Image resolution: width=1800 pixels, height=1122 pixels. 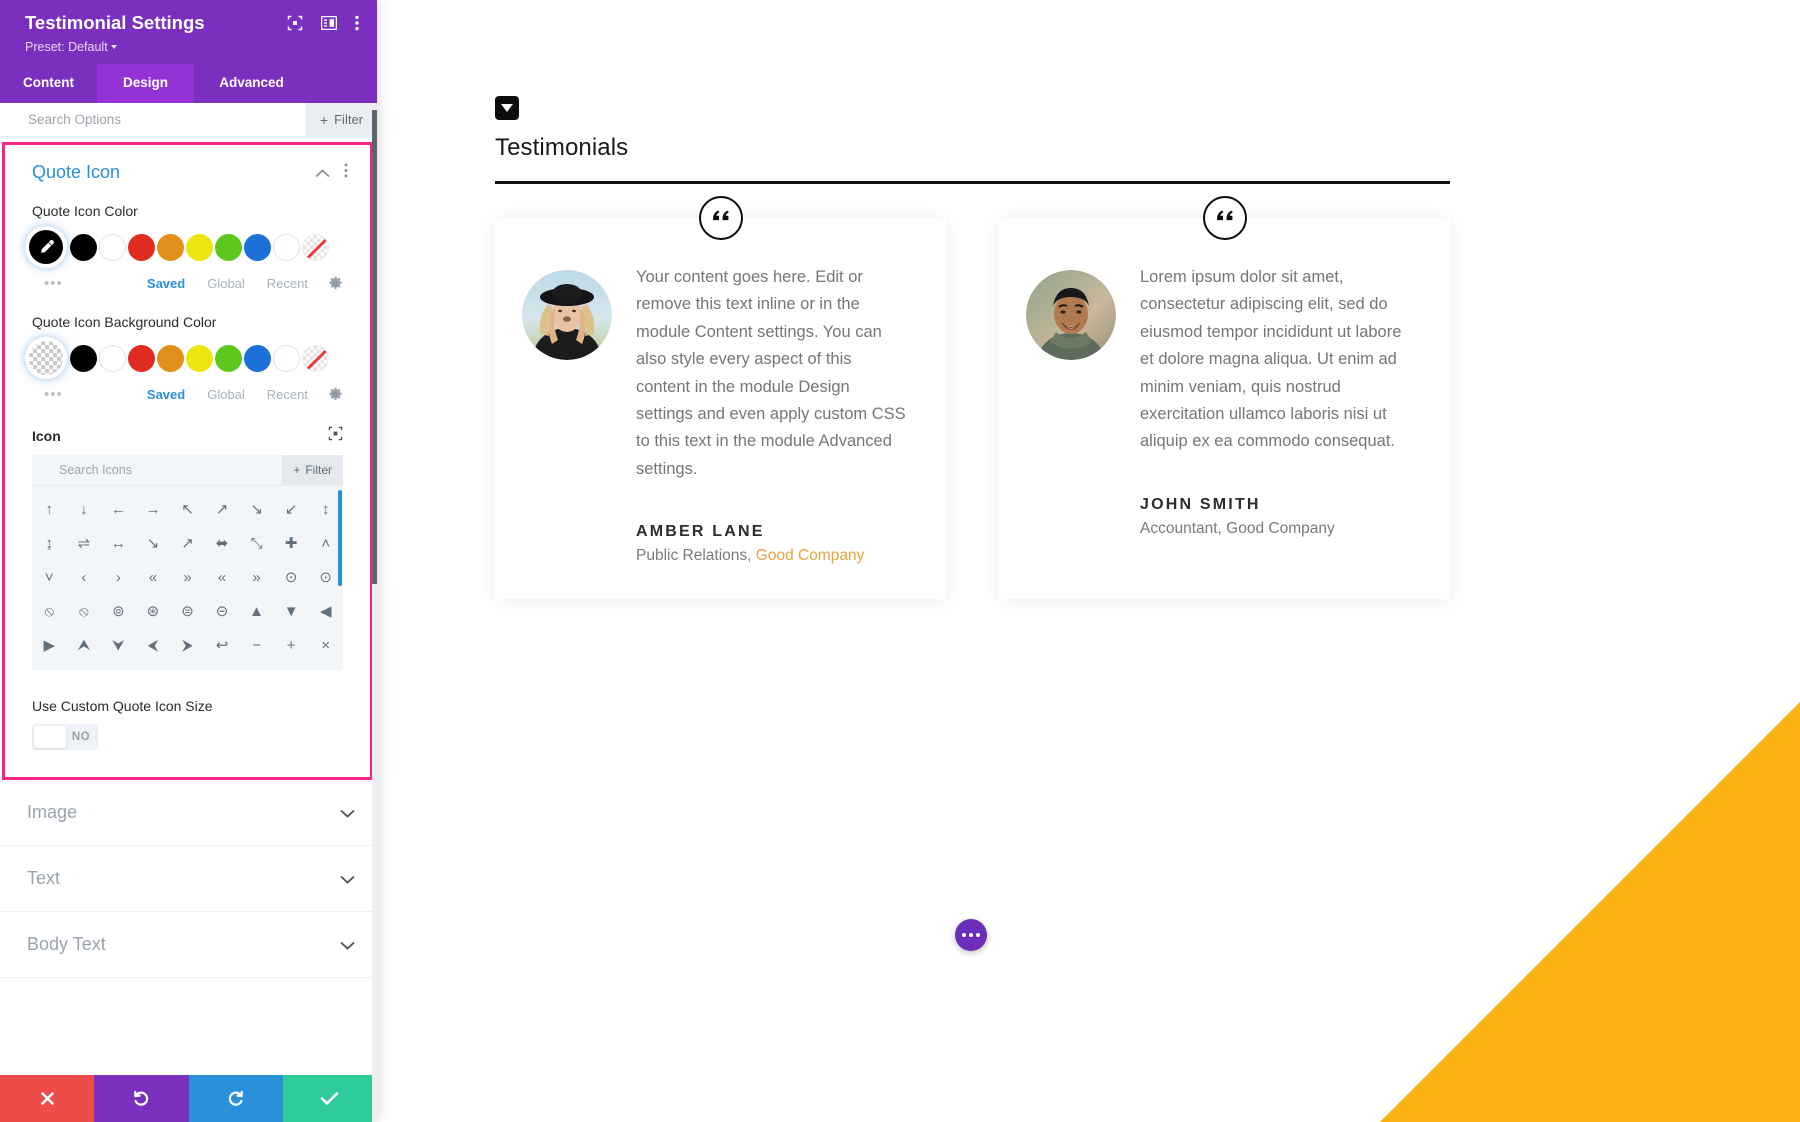 I want to click on company-link: Good Company, so click(x=810, y=555).